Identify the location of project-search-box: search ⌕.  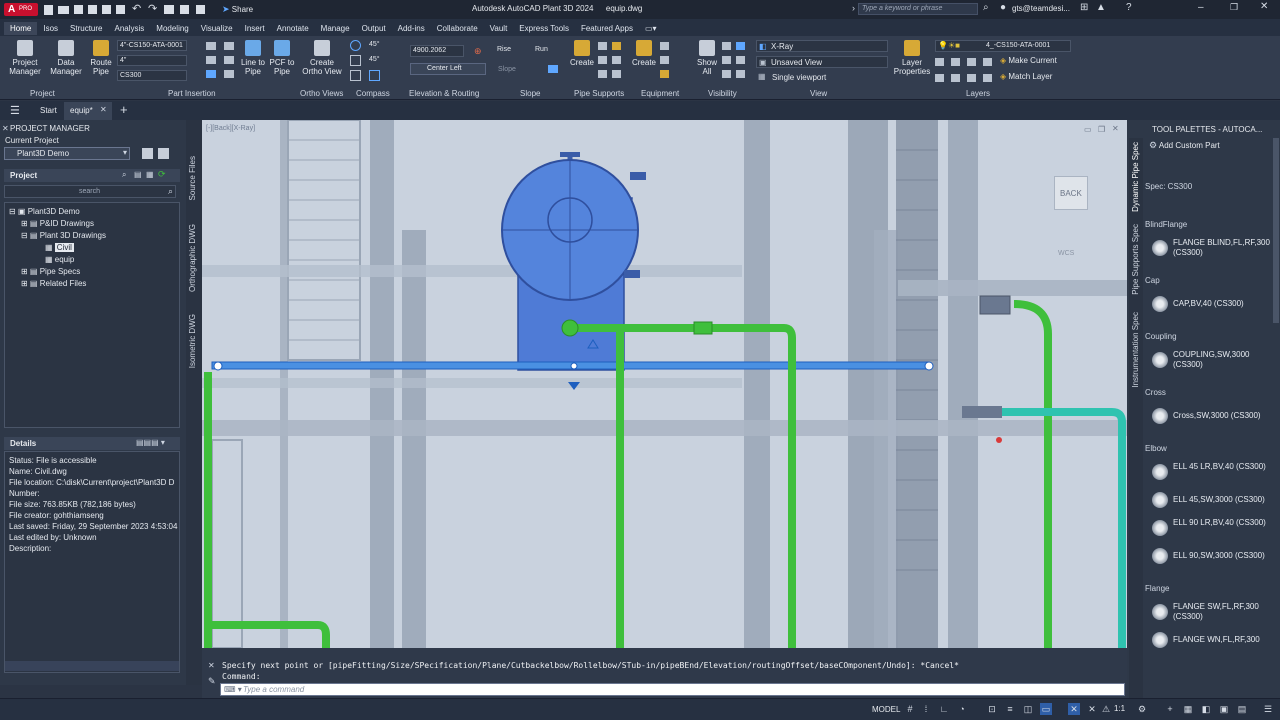
(90, 191).